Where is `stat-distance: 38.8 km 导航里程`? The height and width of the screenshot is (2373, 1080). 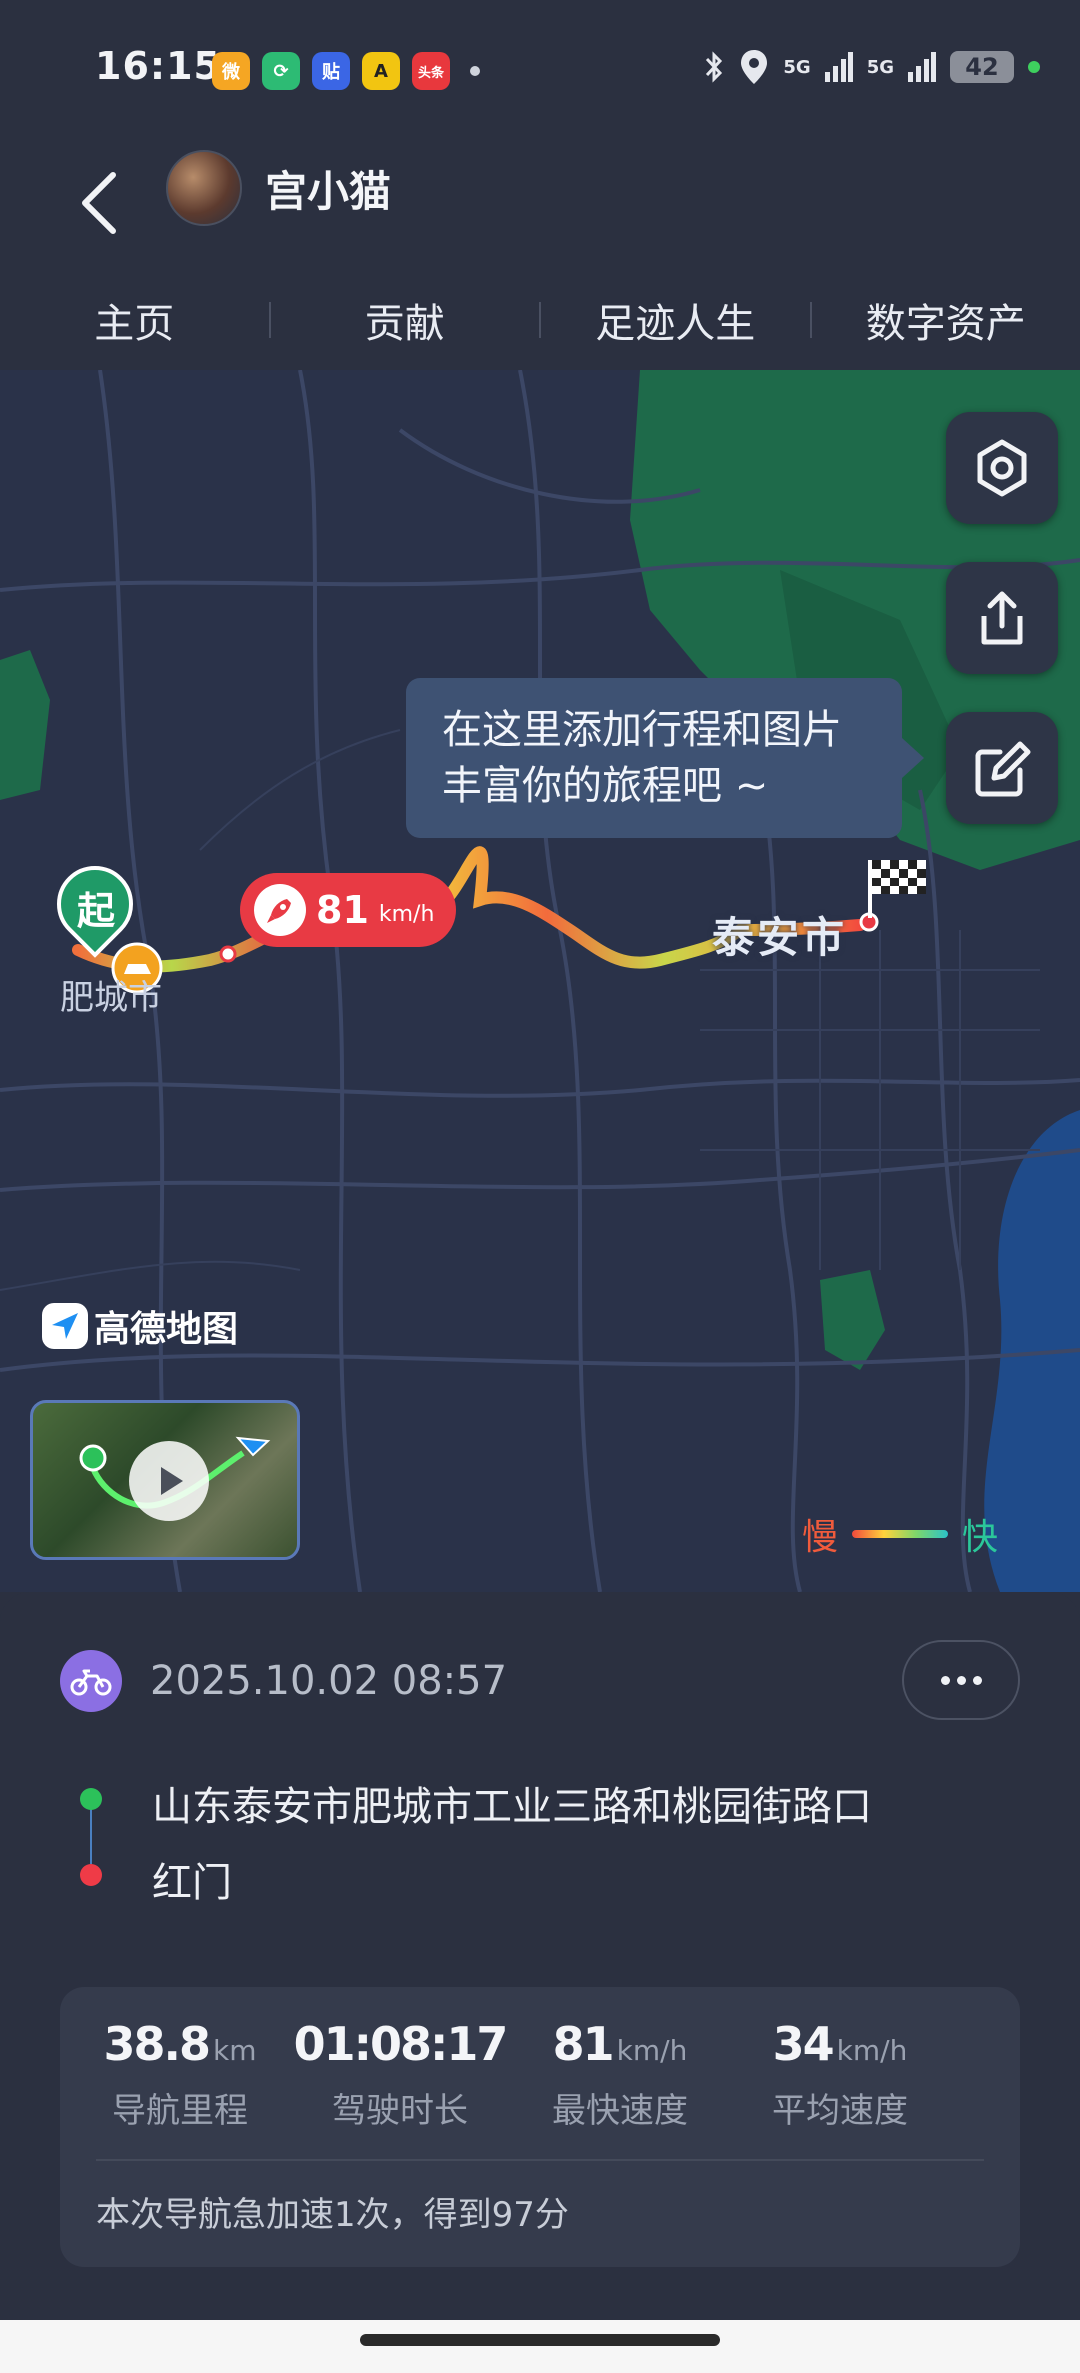
stat-distance: 38.8 km 导航里程 is located at coordinates (180, 2074).